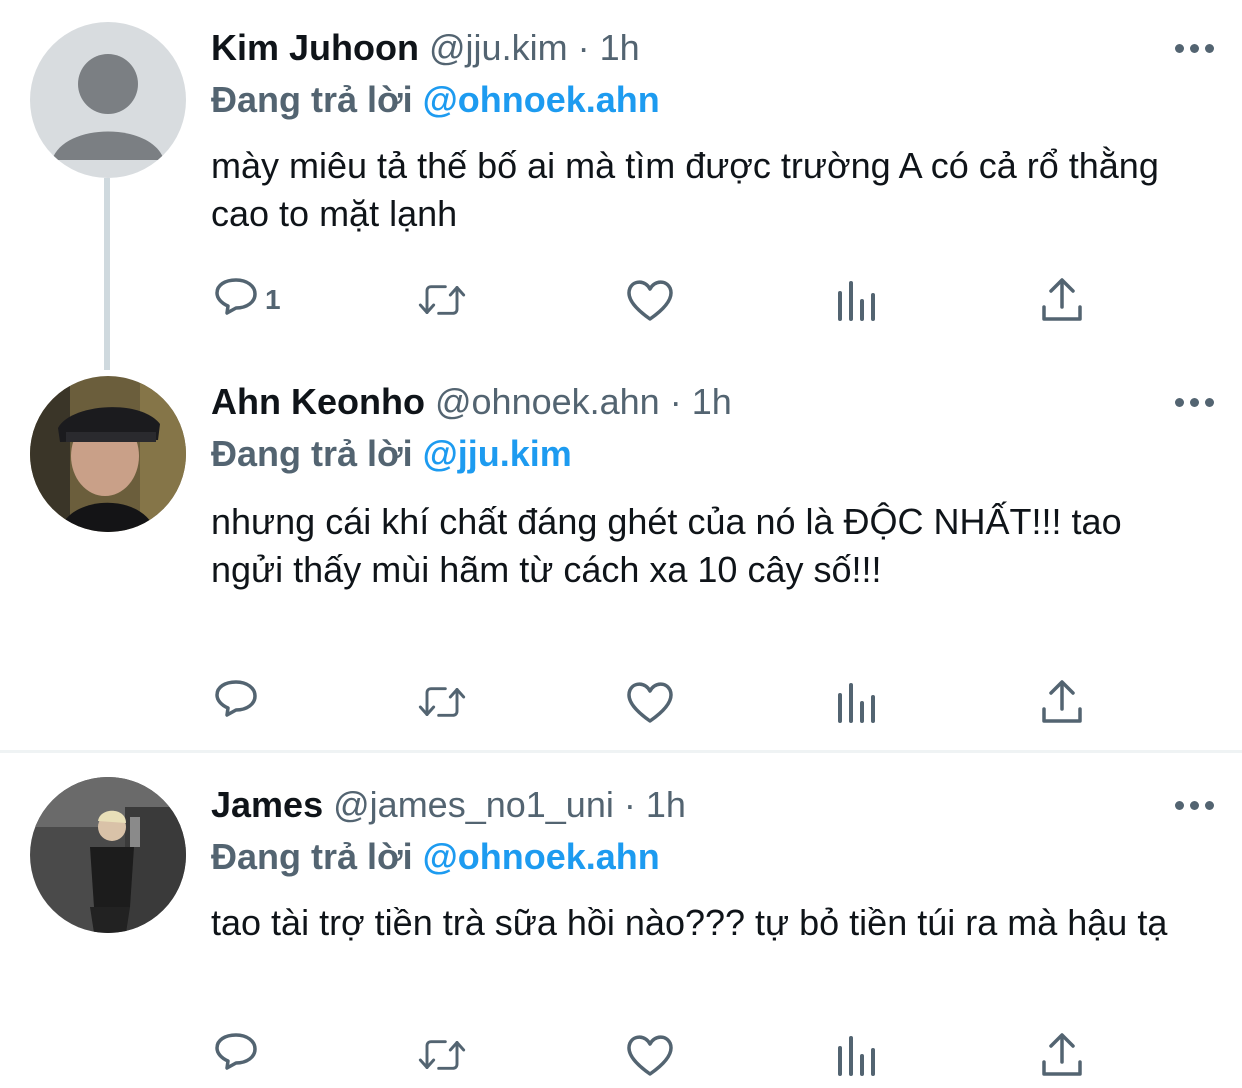 The image size is (1242, 1088). Describe the element at coordinates (273, 299) in the screenshot. I see `reply-count: 1` at that location.